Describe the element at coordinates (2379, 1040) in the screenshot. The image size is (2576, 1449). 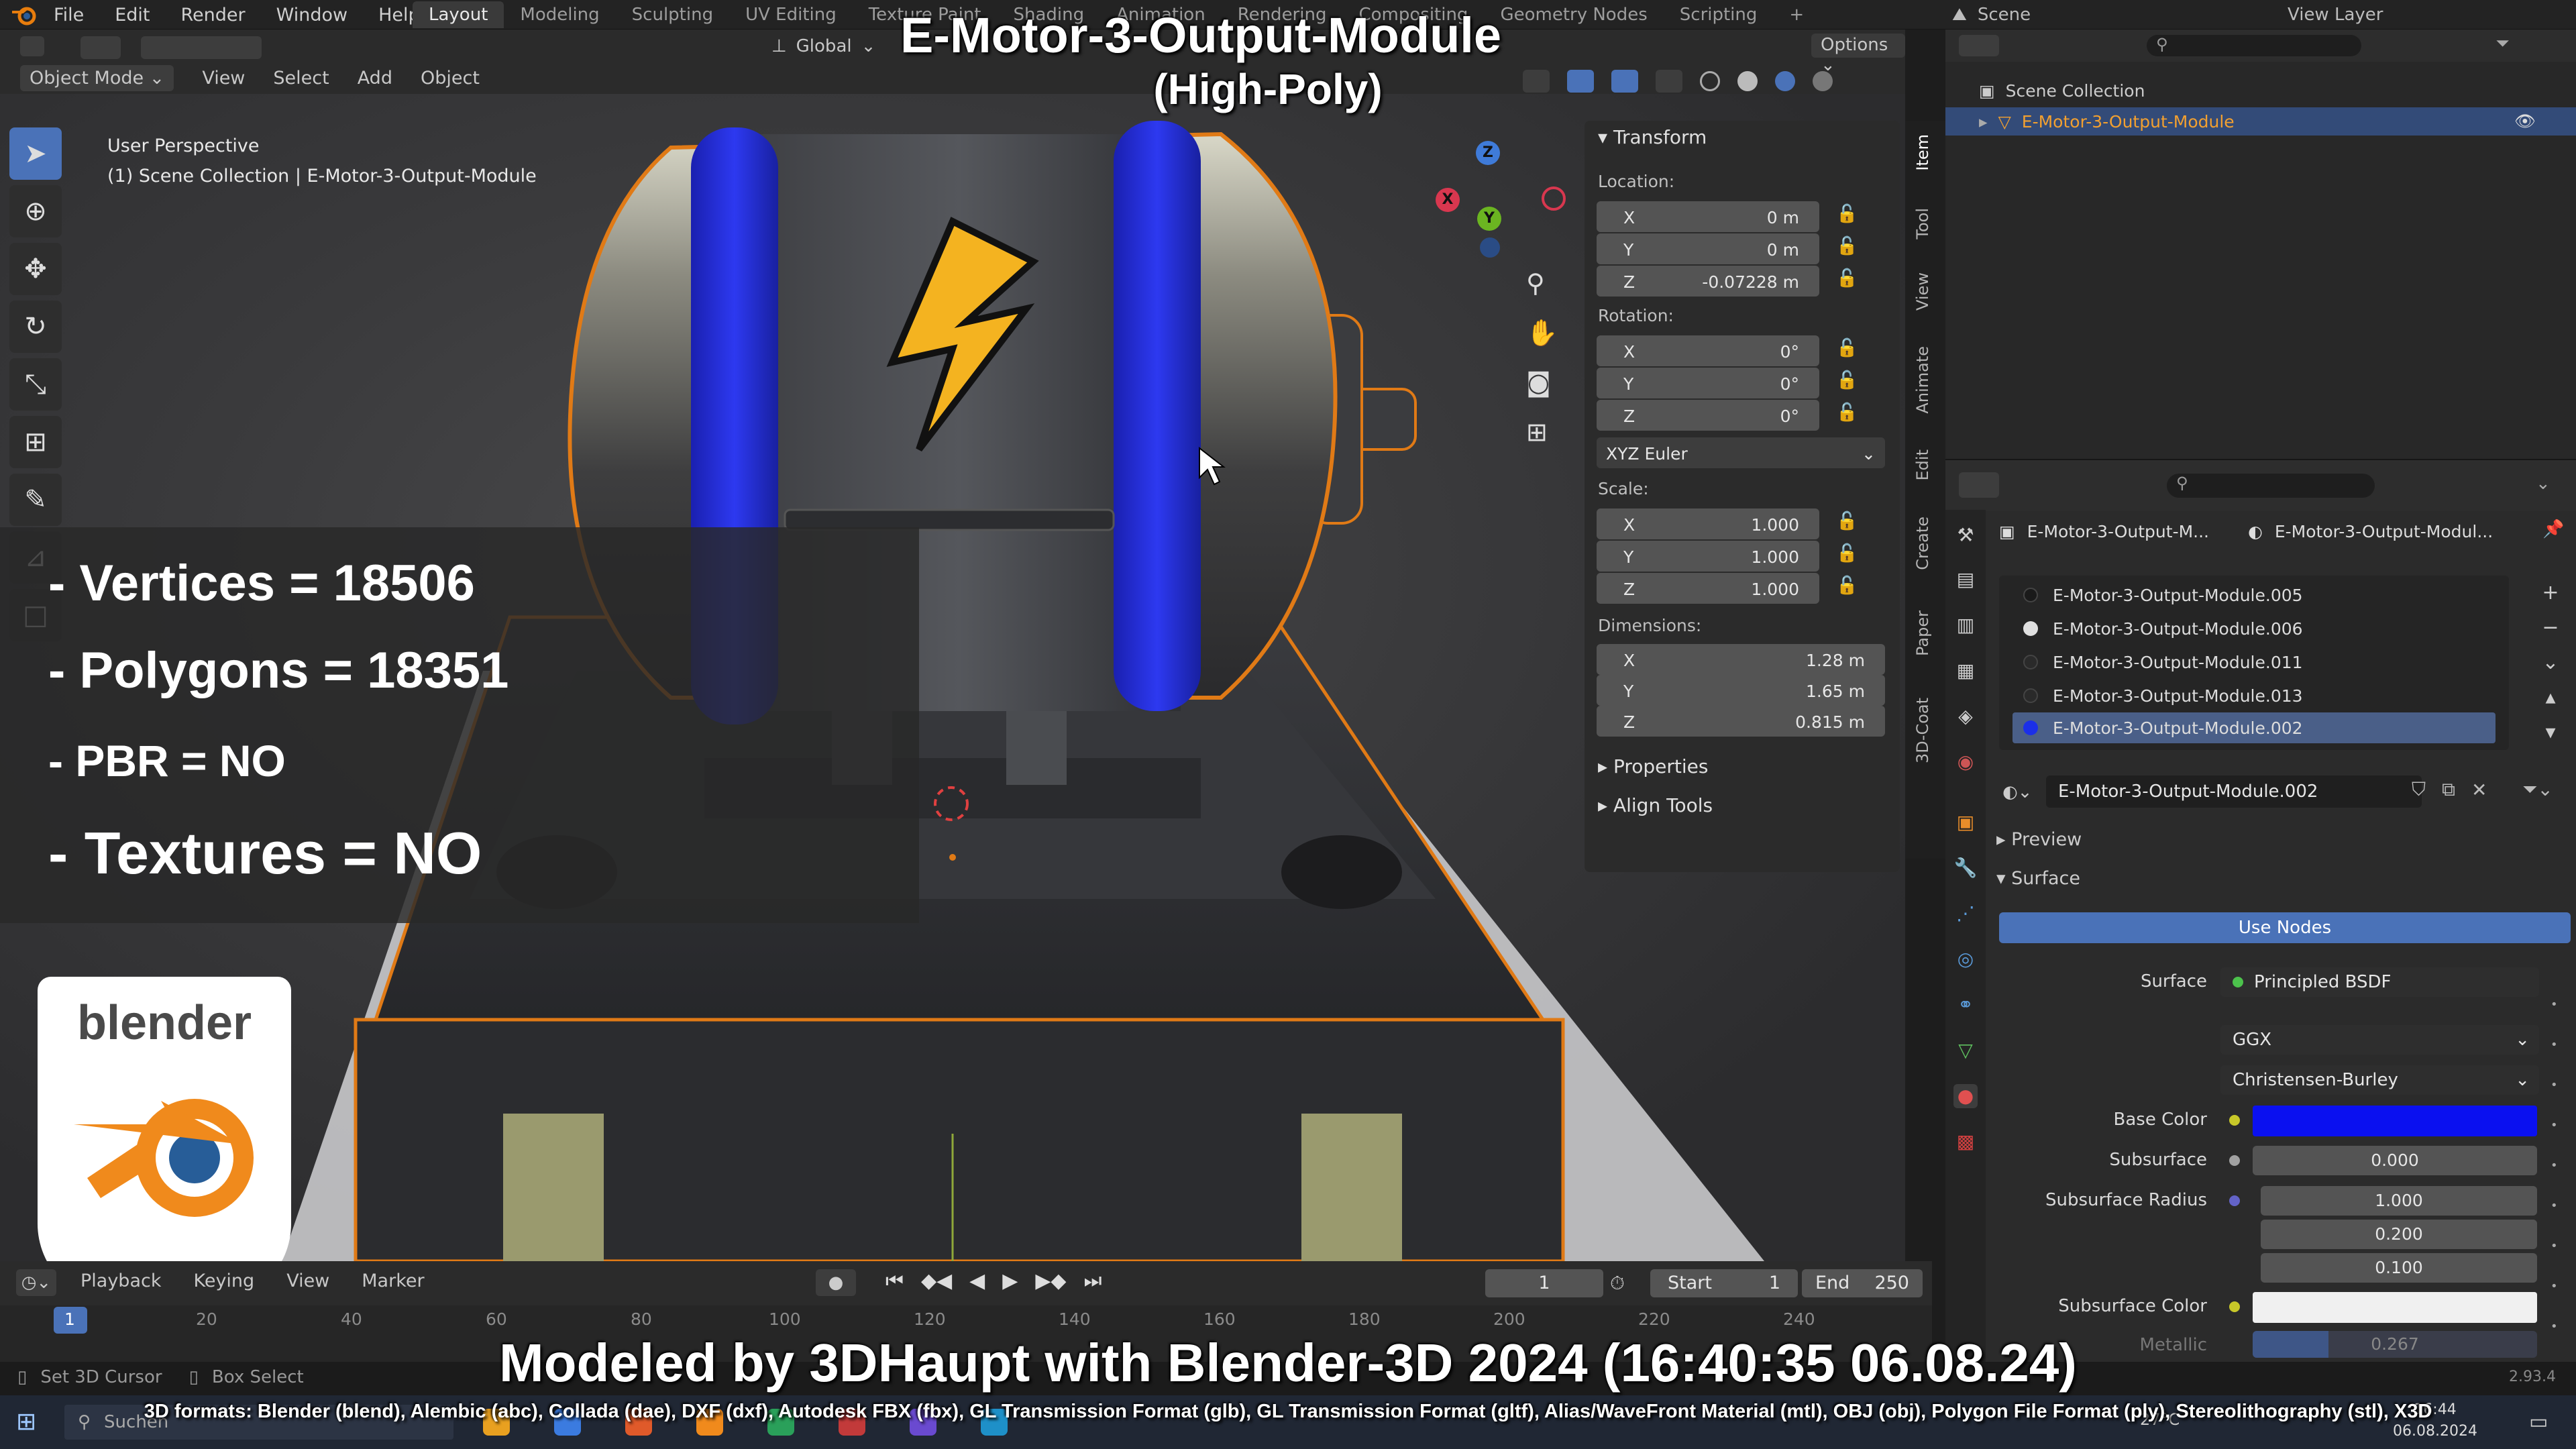
I see `distribution-dropdown: GGX ⌄` at that location.